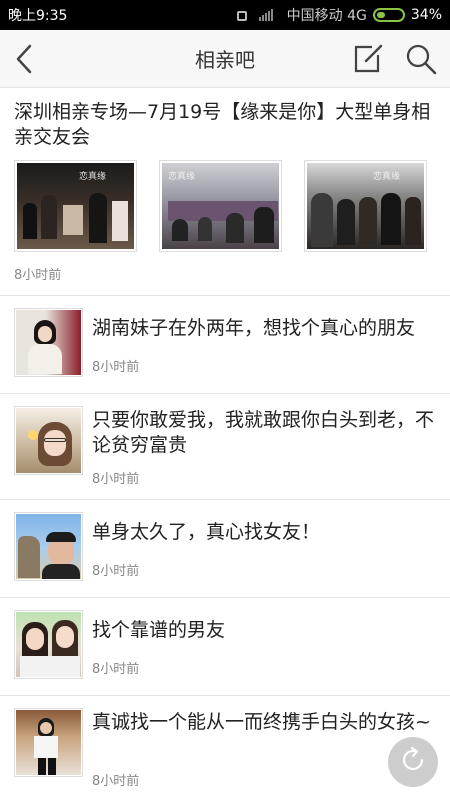 Image resolution: width=450 pixels, height=800 pixels. What do you see at coordinates (225, 748) in the screenshot?
I see `list-item: 真诚找一个能从一而终携手白头的女孩~ 8小时前` at bounding box center [225, 748].